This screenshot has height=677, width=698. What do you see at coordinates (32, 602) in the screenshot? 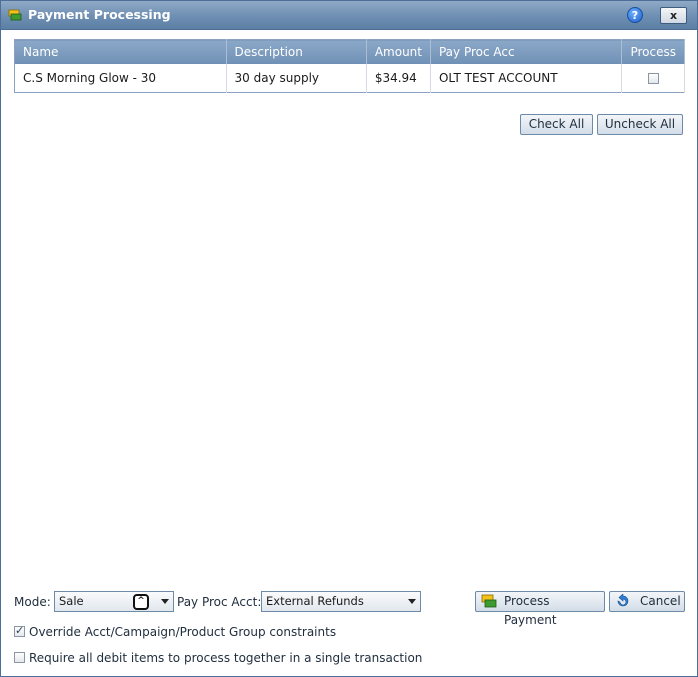
I see `mode-label: Mode:` at bounding box center [32, 602].